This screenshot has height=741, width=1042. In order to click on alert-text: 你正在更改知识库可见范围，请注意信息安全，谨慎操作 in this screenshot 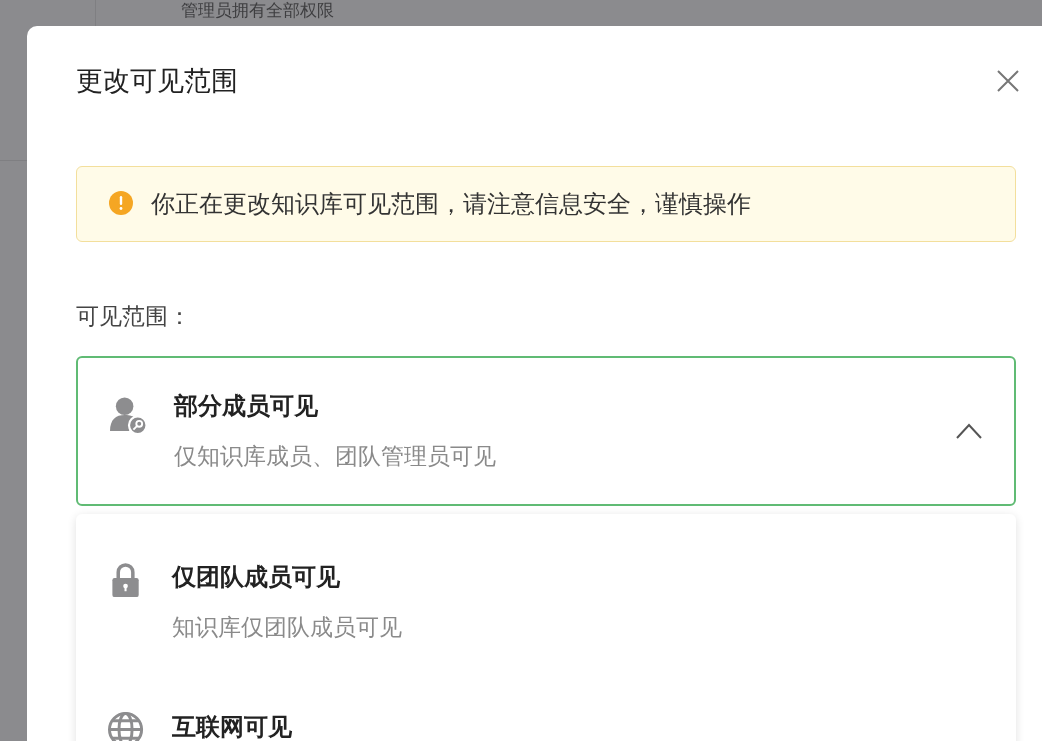, I will do `click(451, 204)`.